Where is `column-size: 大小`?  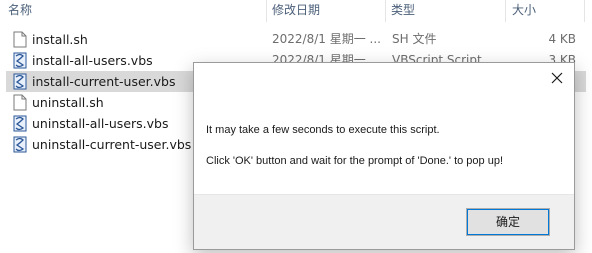
column-size: 大小 is located at coordinates (544, 11).